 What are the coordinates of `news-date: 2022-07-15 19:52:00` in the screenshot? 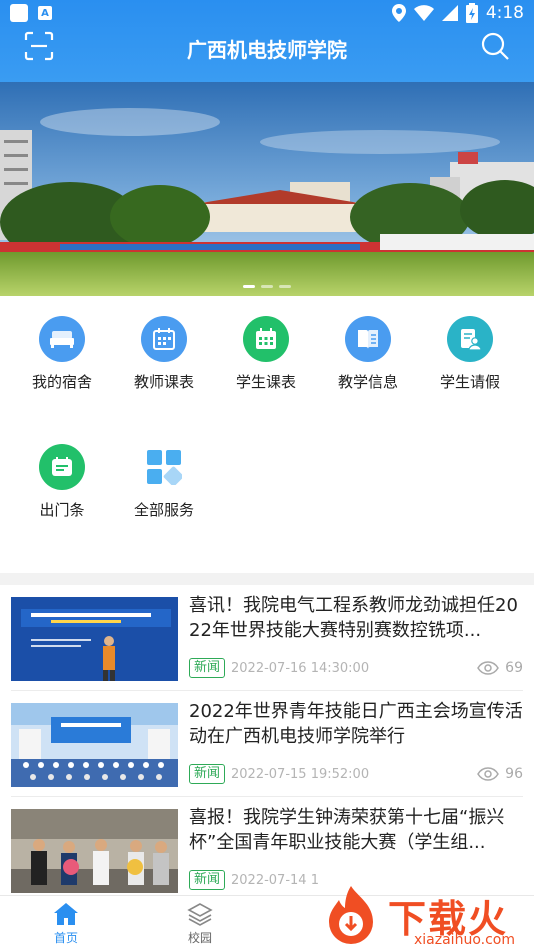 It's located at (300, 774).